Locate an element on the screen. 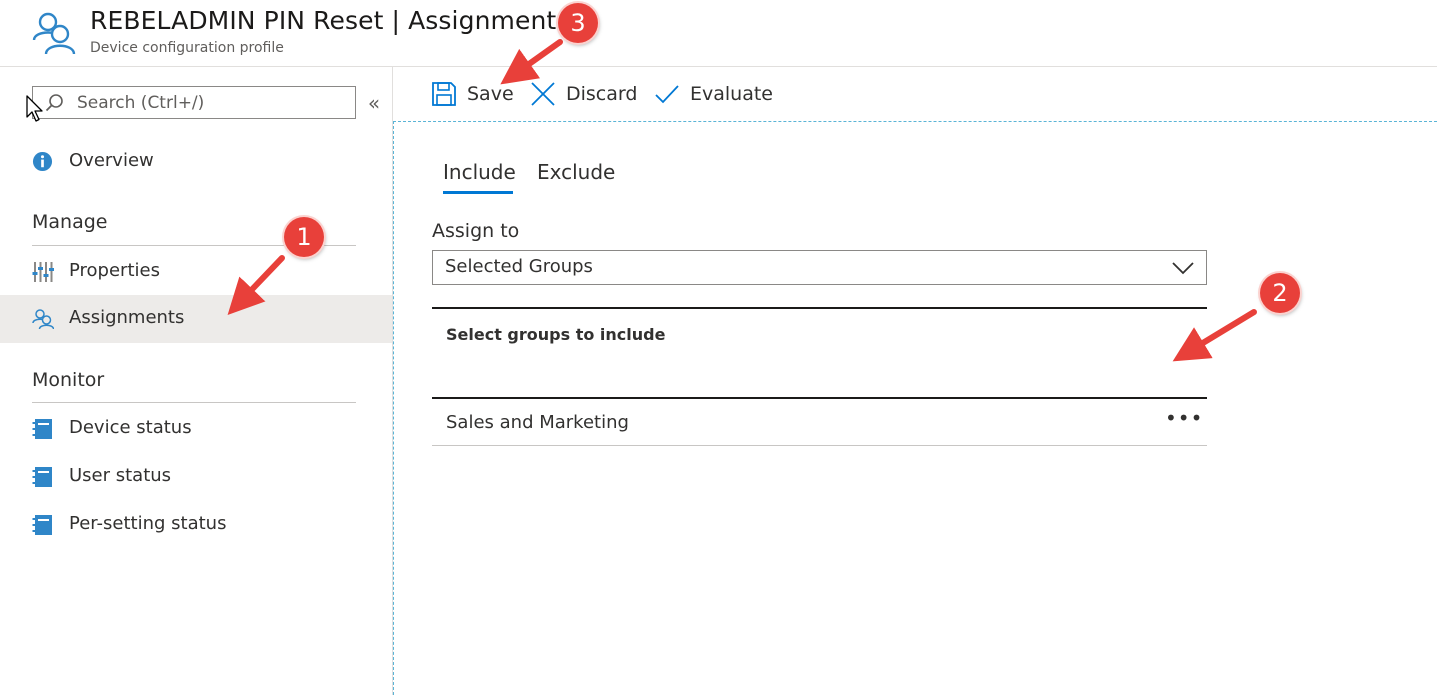 The height and width of the screenshot is (695, 1437). sidebar-item-label: Properties is located at coordinates (114, 270).